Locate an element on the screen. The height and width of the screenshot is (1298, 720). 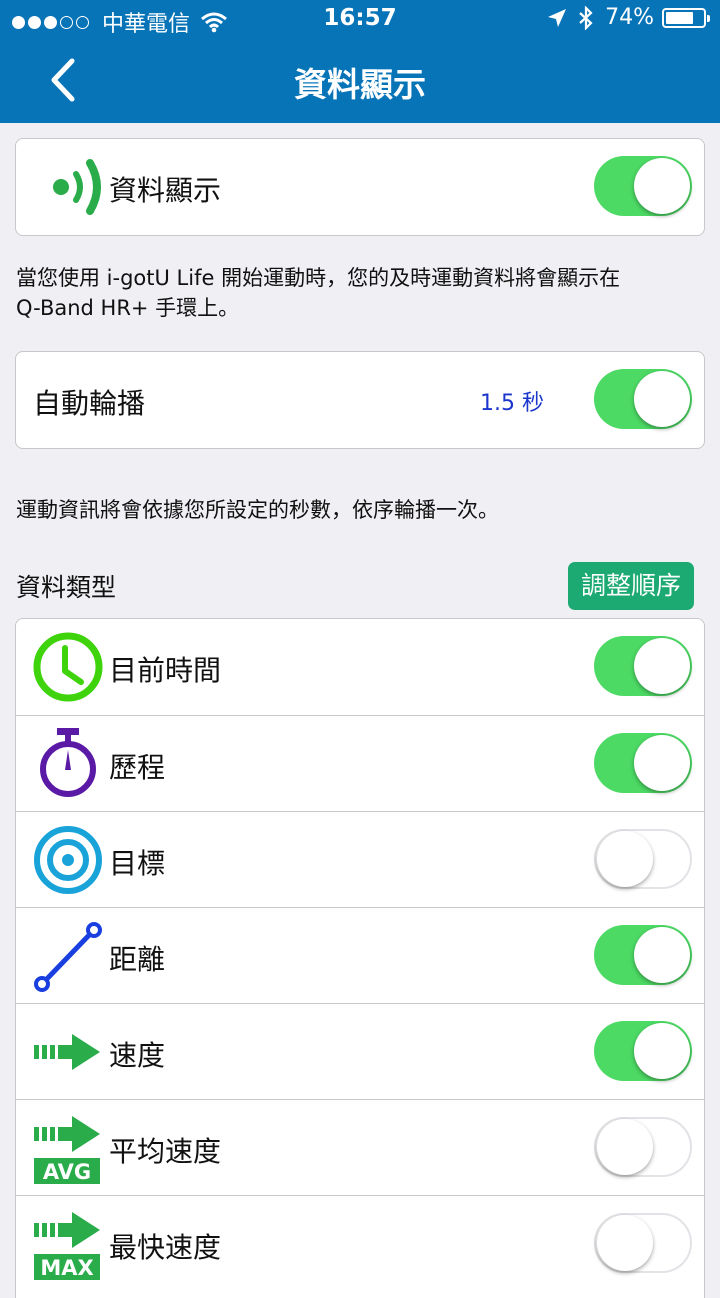
current-time-toggle is located at coordinates (643, 666).